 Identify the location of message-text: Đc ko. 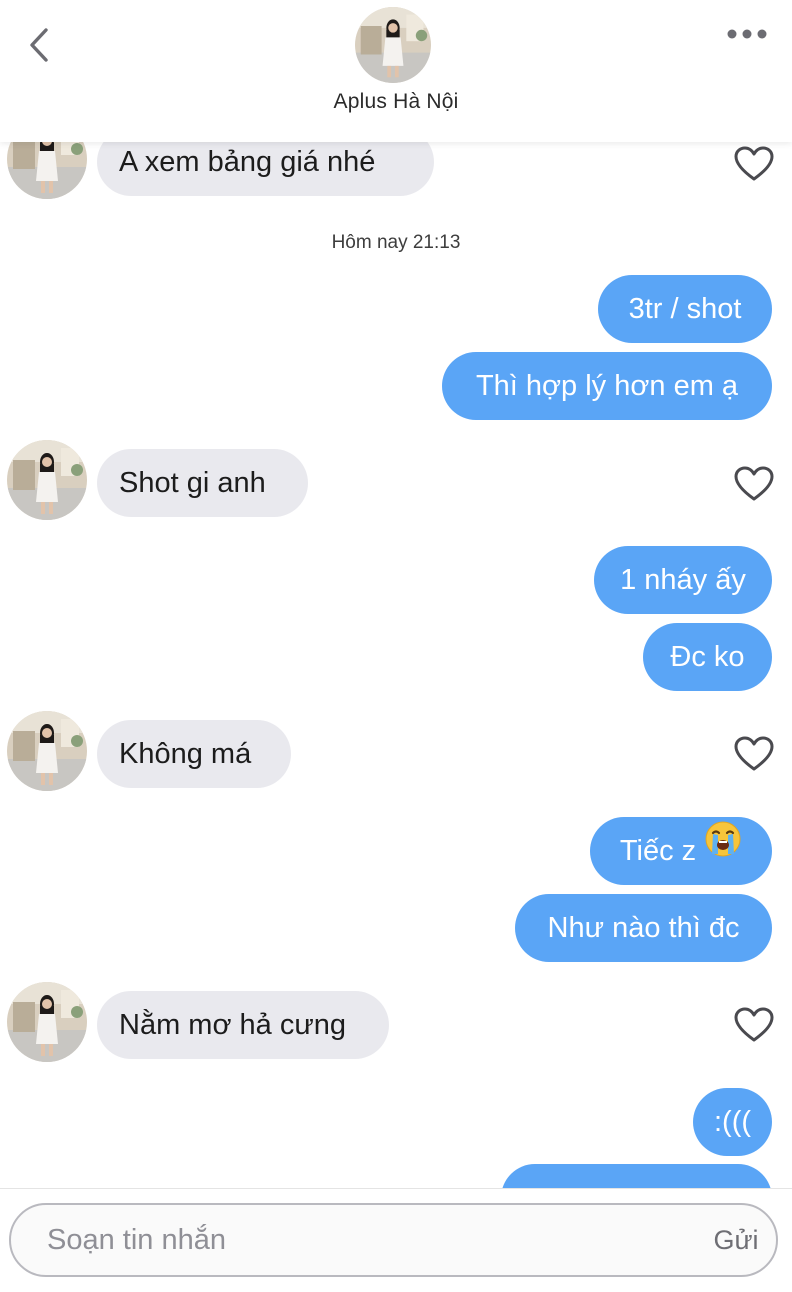
(707, 657).